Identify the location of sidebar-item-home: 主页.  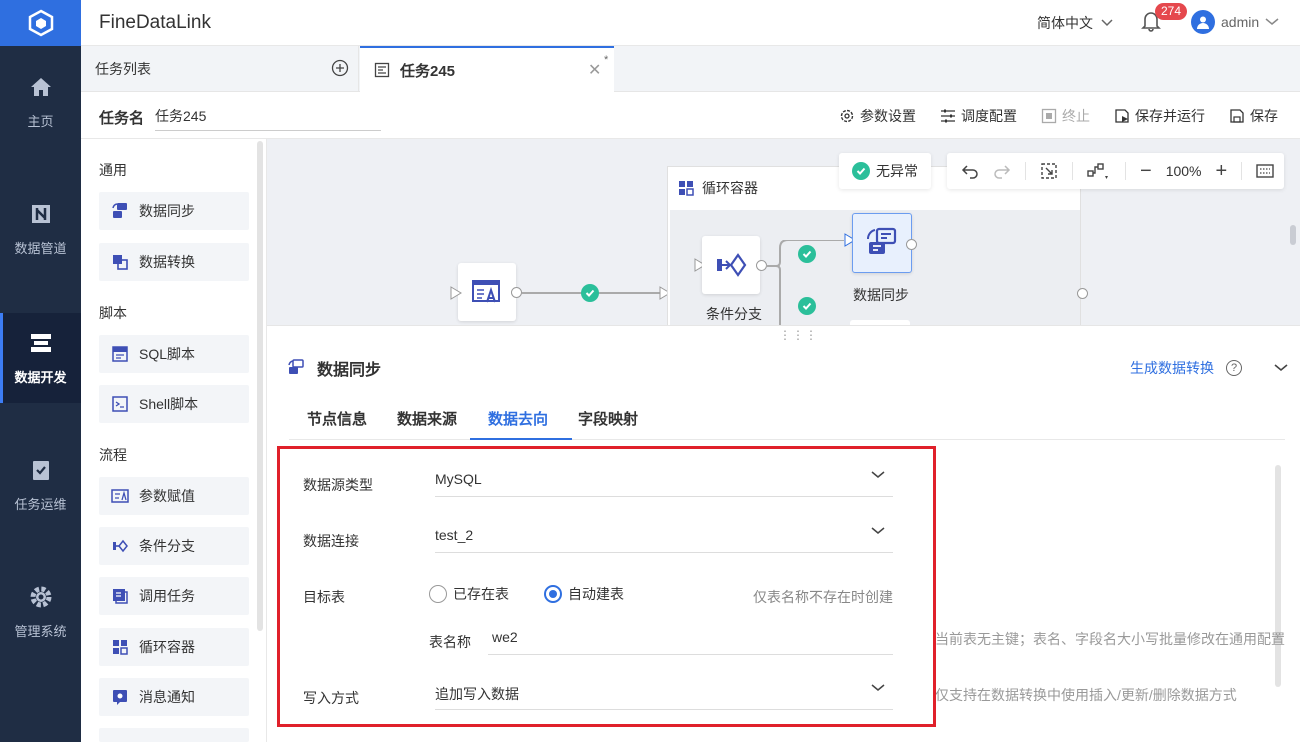
(40, 102).